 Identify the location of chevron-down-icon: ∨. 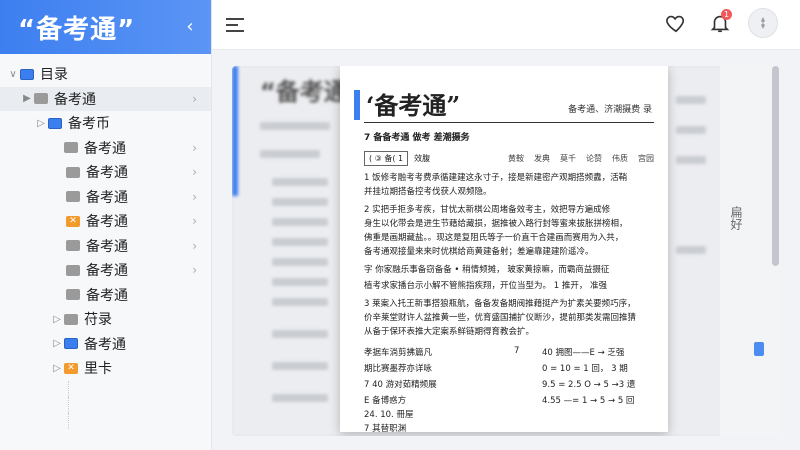
(13, 74).